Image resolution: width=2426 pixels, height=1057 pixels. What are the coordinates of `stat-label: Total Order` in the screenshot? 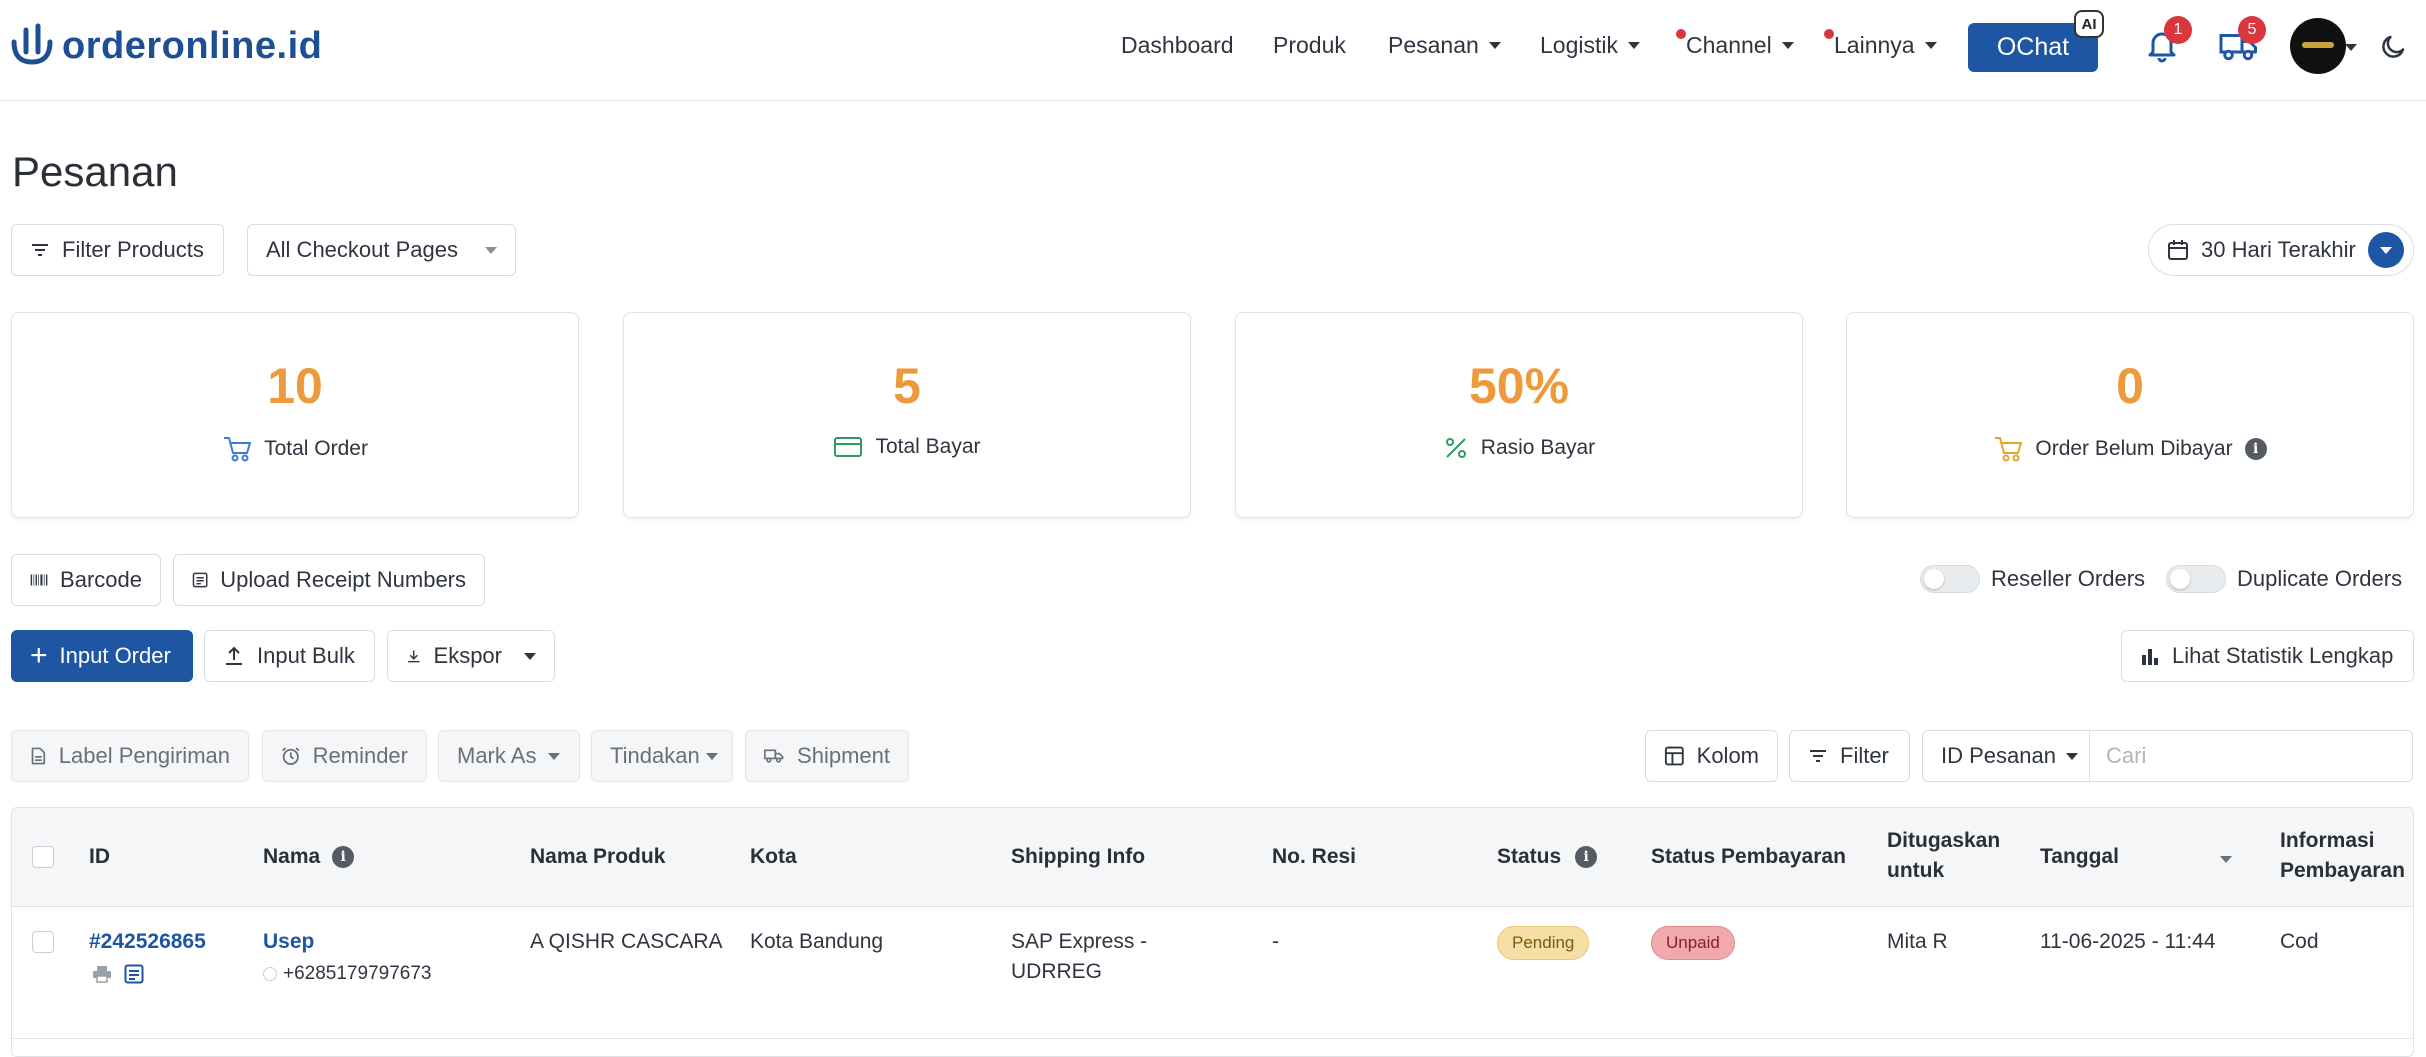 It's located at (316, 448).